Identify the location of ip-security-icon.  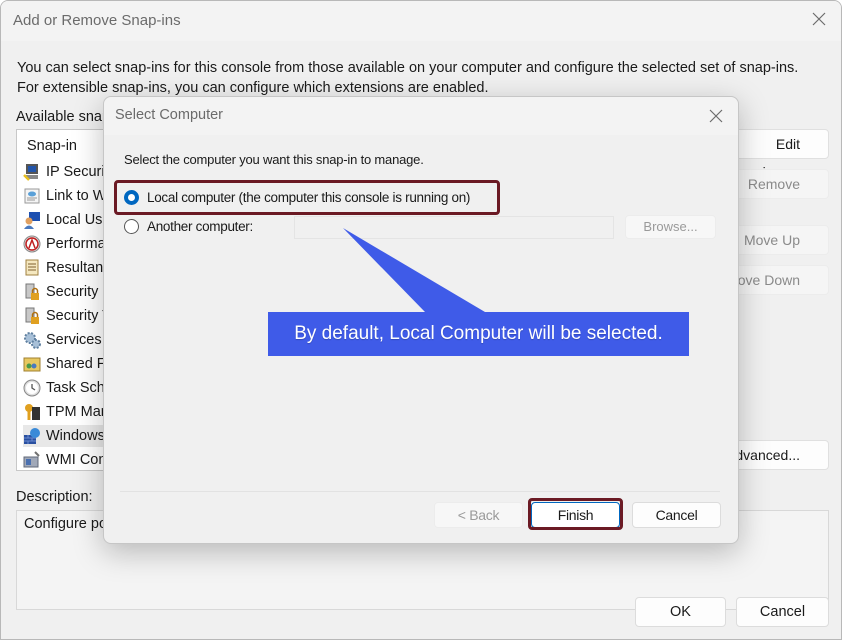
(30, 172).